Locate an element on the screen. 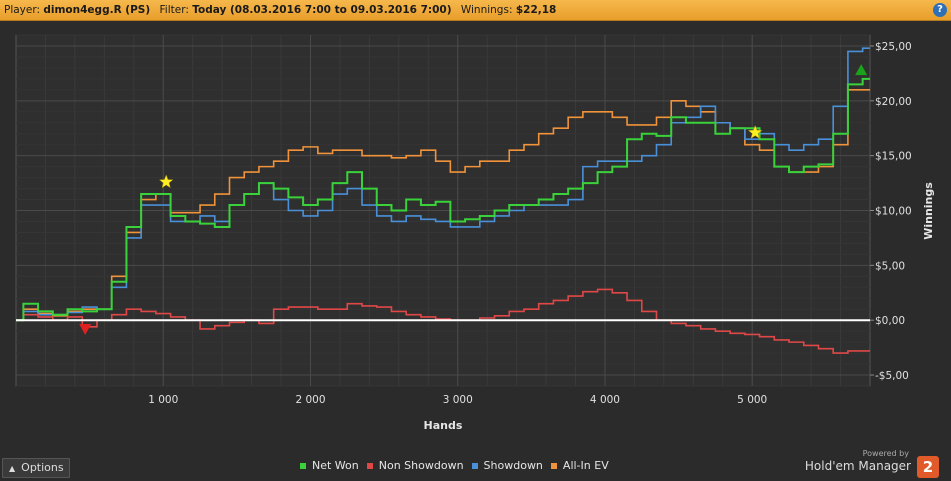 This screenshot has width=951, height=481. brand-logo-icon: 2 is located at coordinates (928, 467).